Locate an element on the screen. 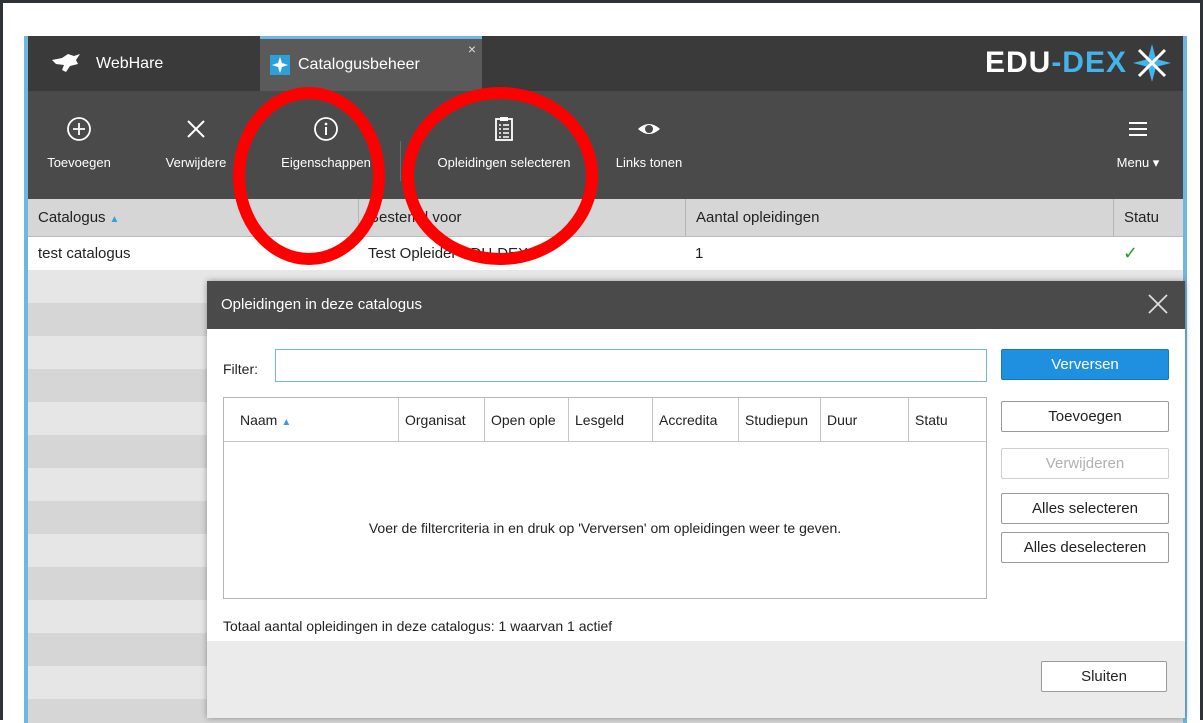  edu-dex-star-icon is located at coordinates (1152, 63).